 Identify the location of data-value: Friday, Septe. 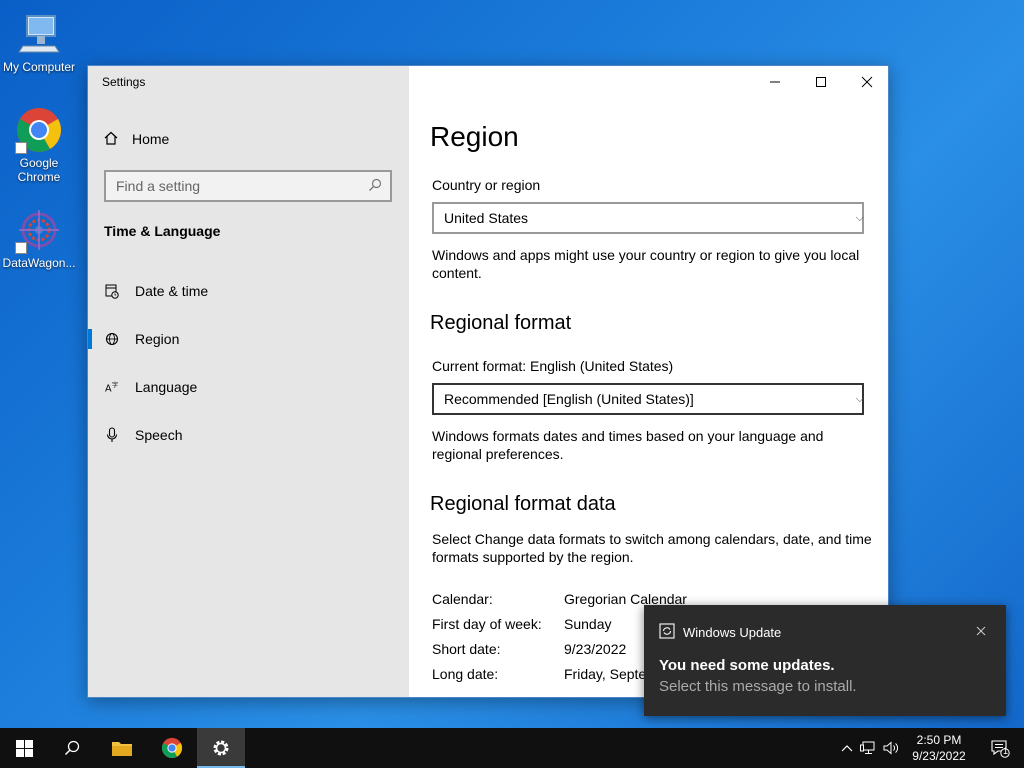
(605, 674).